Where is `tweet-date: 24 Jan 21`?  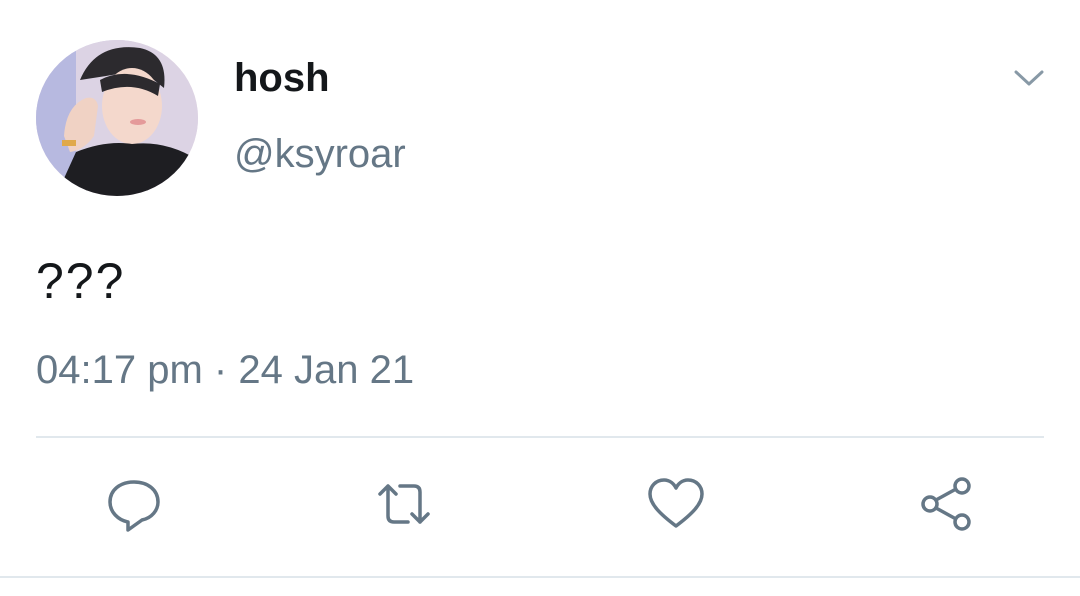
tweet-date: 24 Jan 21 is located at coordinates (326, 370).